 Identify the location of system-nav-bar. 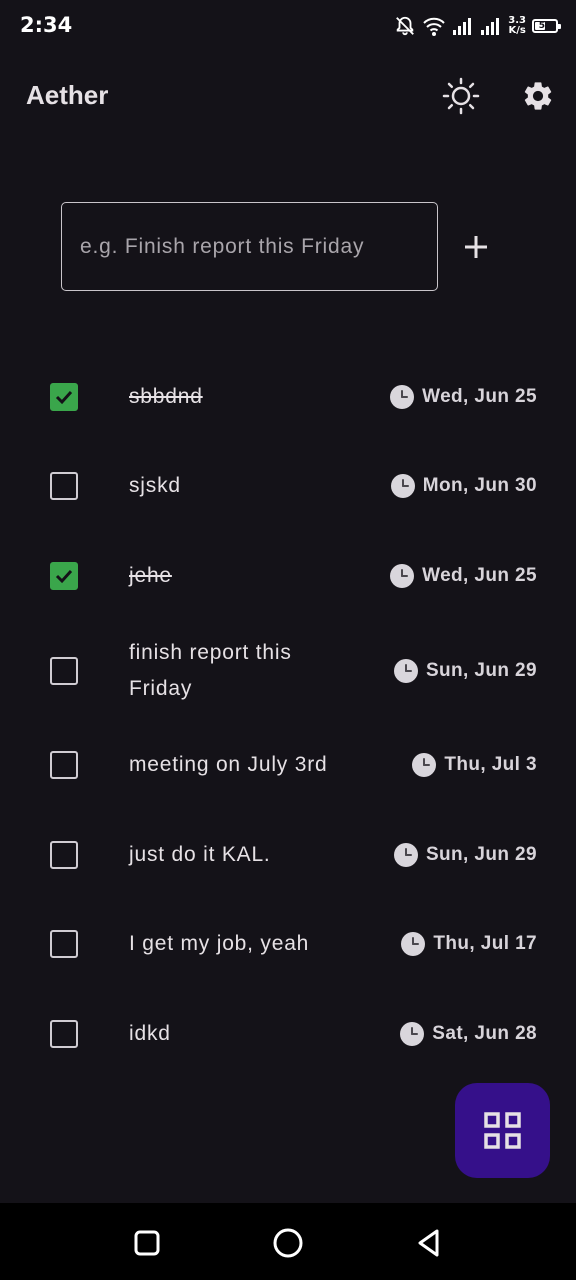
(288, 1241).